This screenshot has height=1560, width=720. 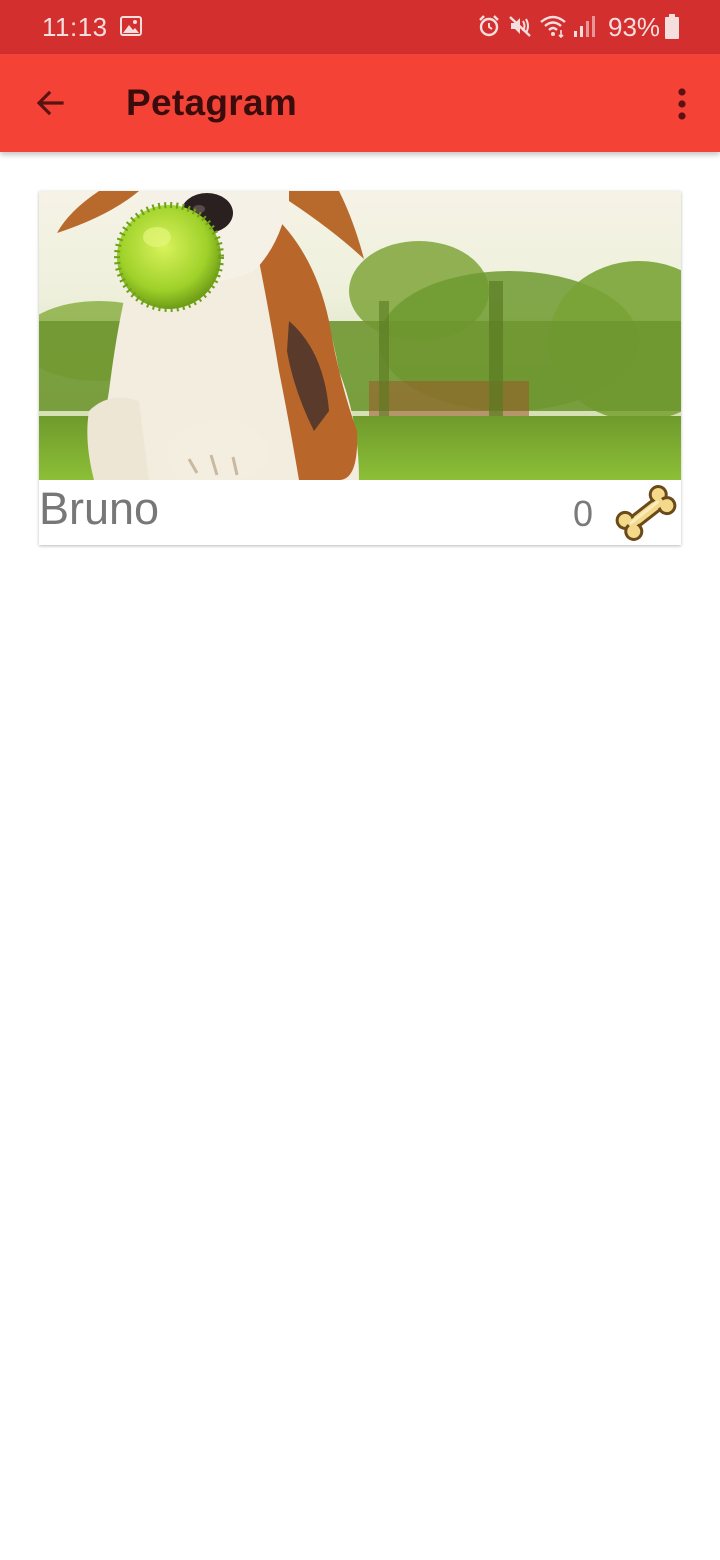 I want to click on status-time: 11:13, so click(x=75, y=27).